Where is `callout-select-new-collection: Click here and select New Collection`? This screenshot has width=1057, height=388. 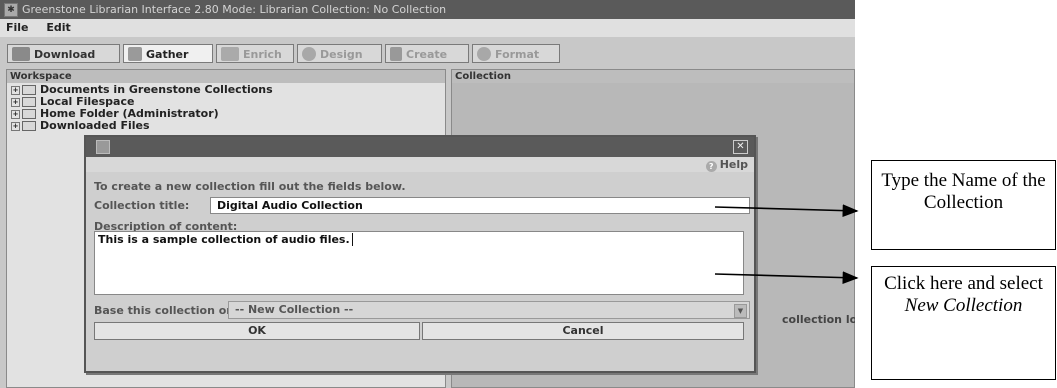
callout-select-new-collection: Click here and select New Collection is located at coordinates (963, 323).